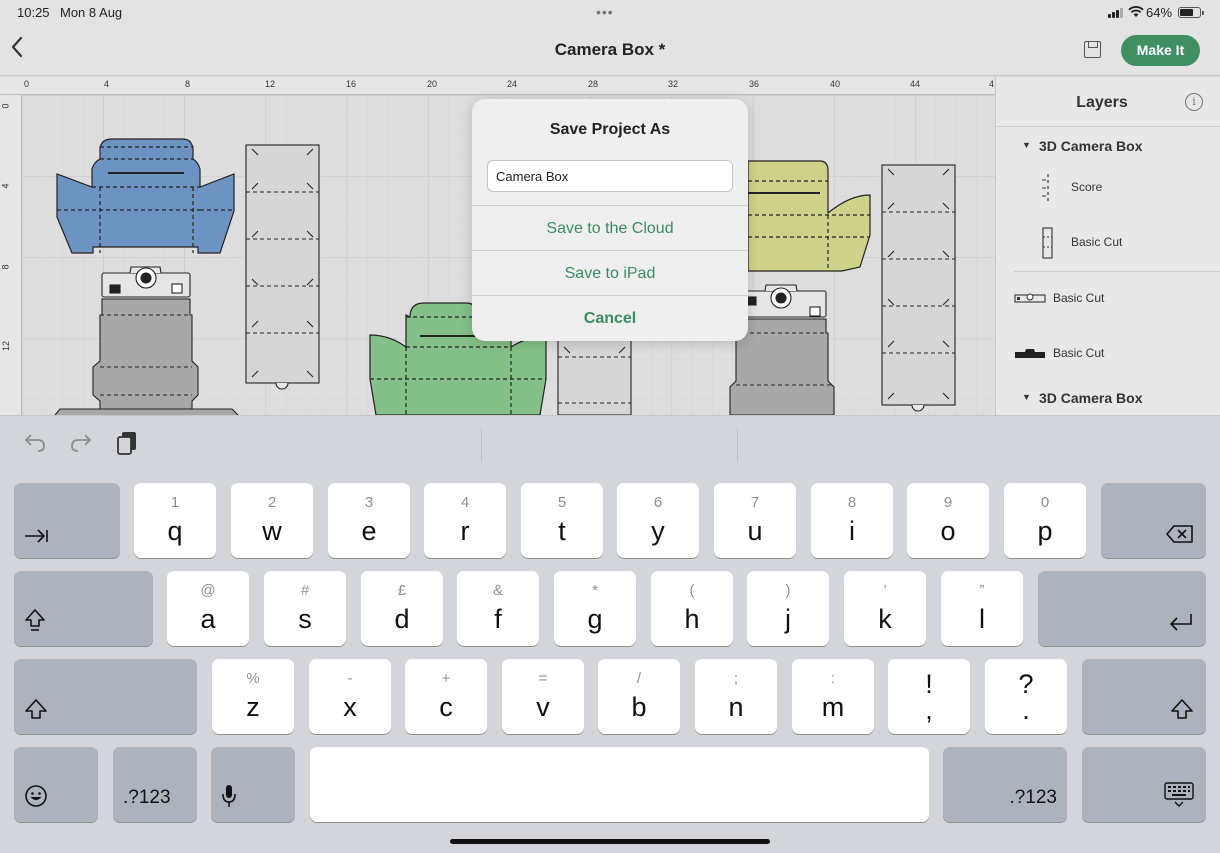 Image resolution: width=1220 pixels, height=853 pixels. What do you see at coordinates (446, 696) in the screenshot?
I see `key-c: + c` at bounding box center [446, 696].